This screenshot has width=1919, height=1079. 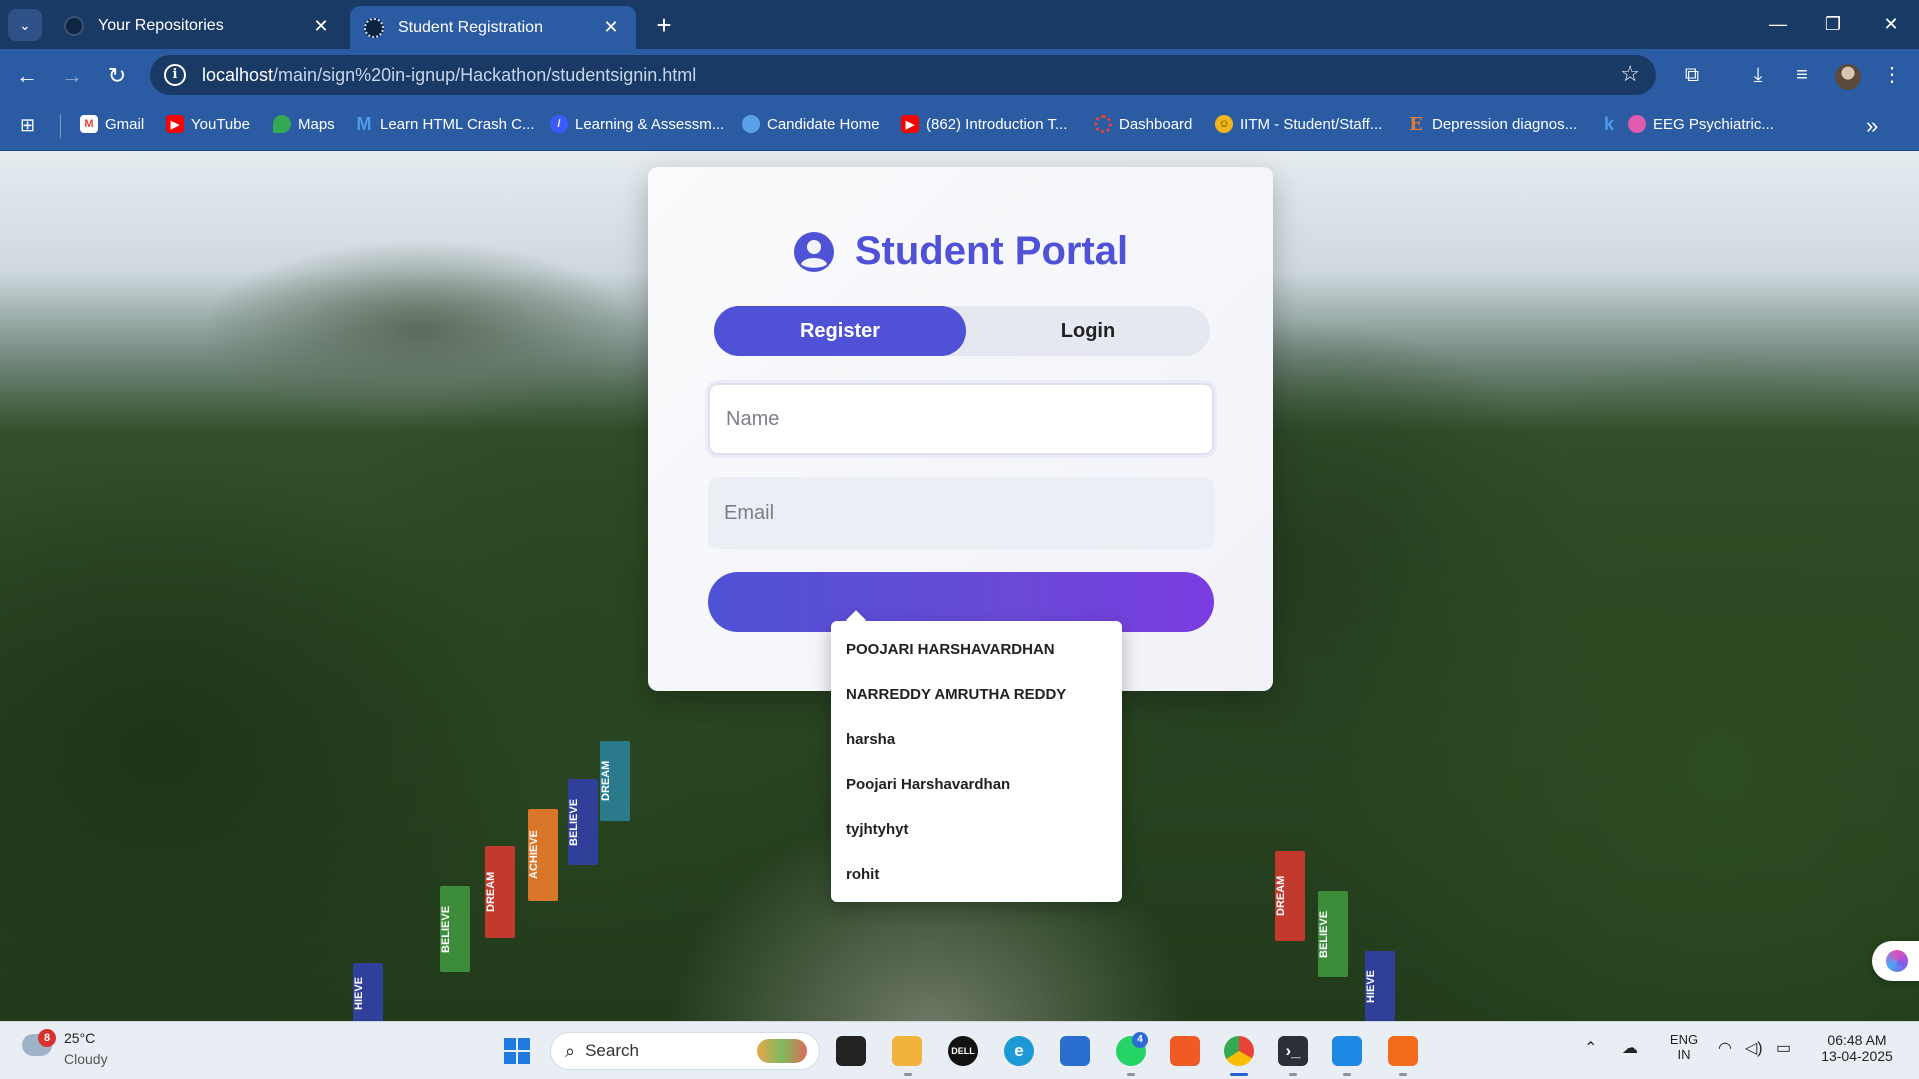 What do you see at coordinates (125, 124) in the screenshot?
I see `bookmark-label: Gmail` at bounding box center [125, 124].